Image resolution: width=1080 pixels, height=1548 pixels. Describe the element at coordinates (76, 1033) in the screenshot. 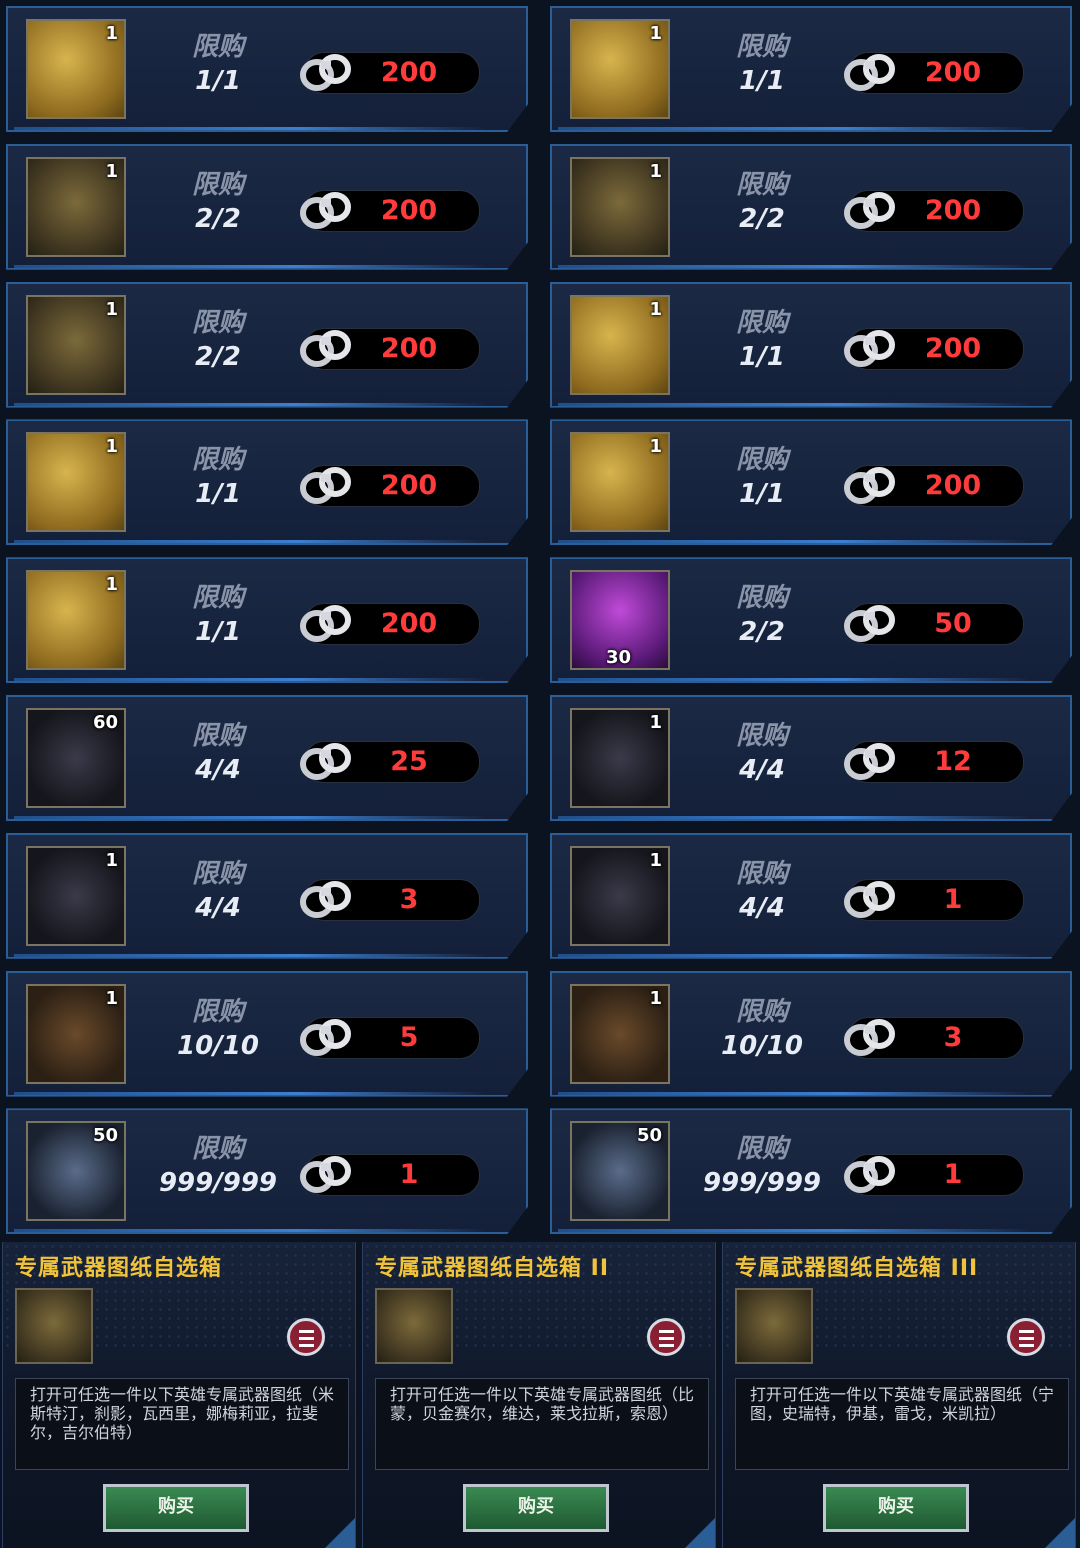

I see `propeller-medal-icon: 1` at that location.